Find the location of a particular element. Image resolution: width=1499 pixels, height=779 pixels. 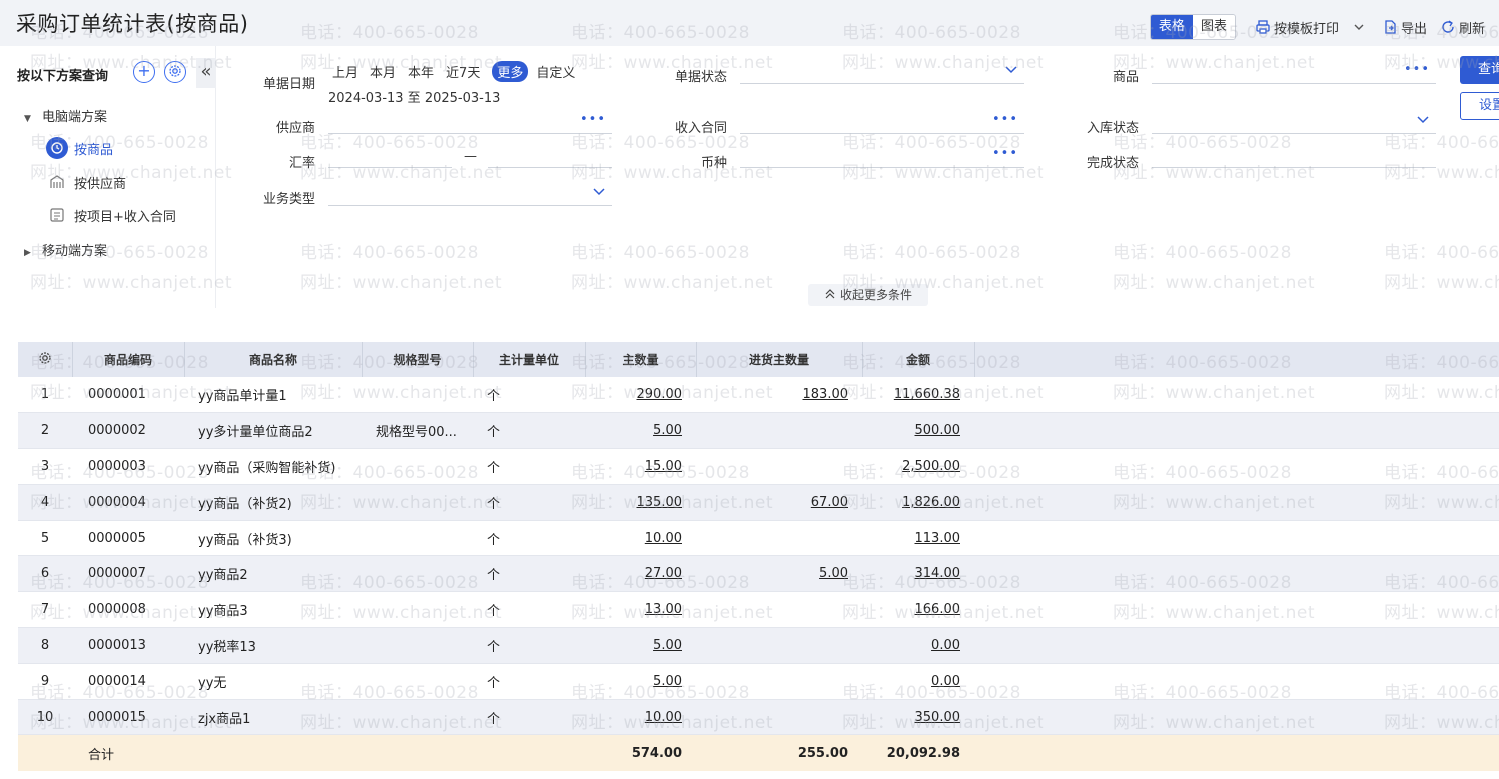

cell-link: 67.00 is located at coordinates (829, 502).